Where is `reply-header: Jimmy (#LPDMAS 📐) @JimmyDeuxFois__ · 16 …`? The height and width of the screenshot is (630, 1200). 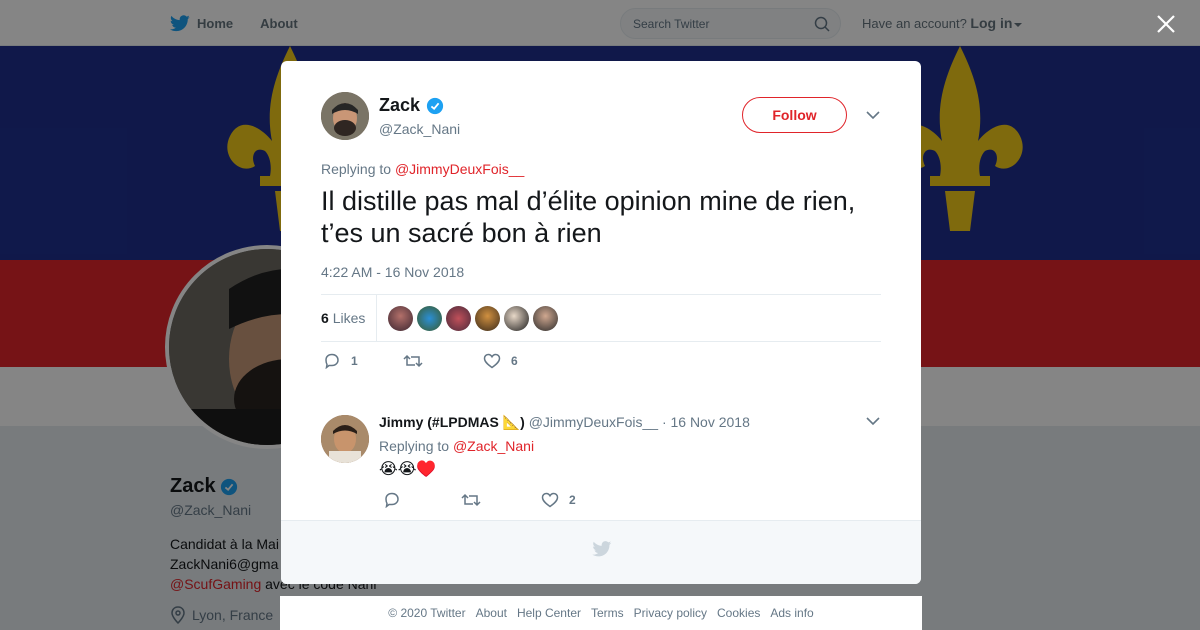
reply-header: Jimmy (#LPDMAS 📐) @JimmyDeuxFois__ · 16 … is located at coordinates (564, 422).